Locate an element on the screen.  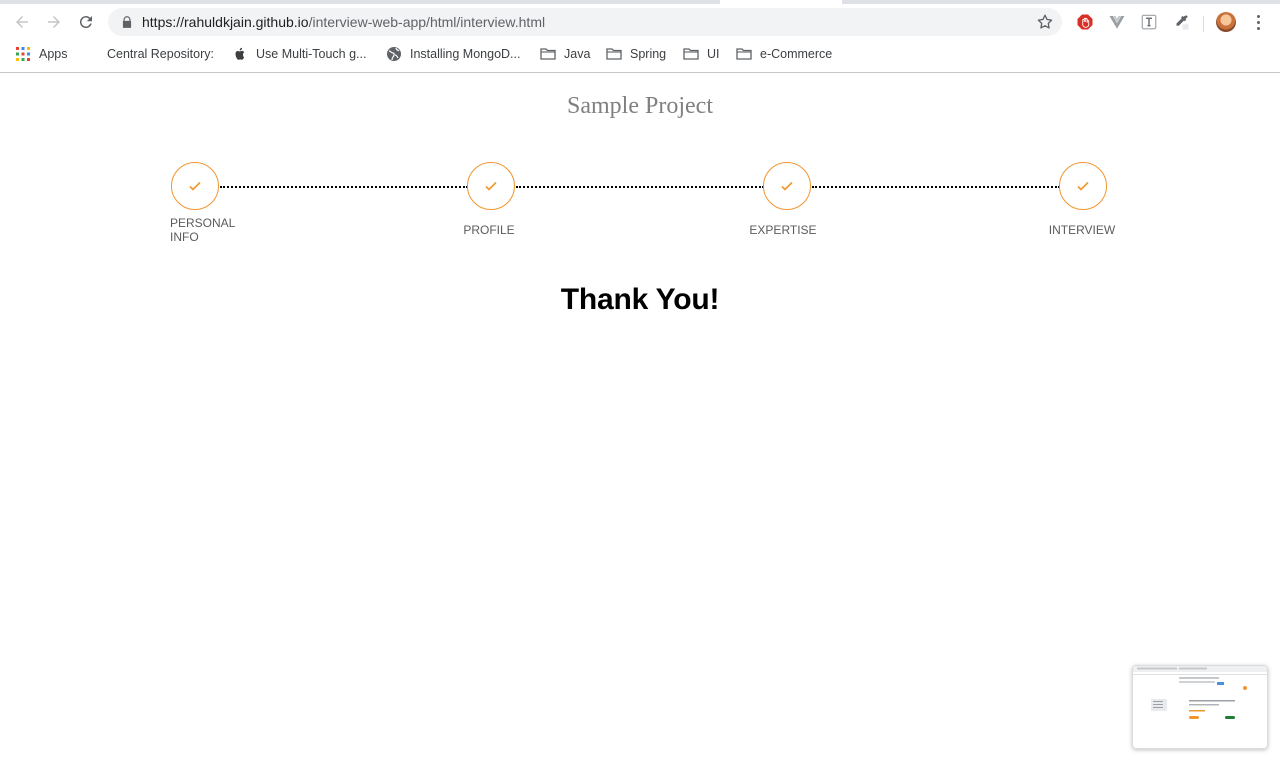
bookmark-apps: Apps is located at coordinates (41, 54).